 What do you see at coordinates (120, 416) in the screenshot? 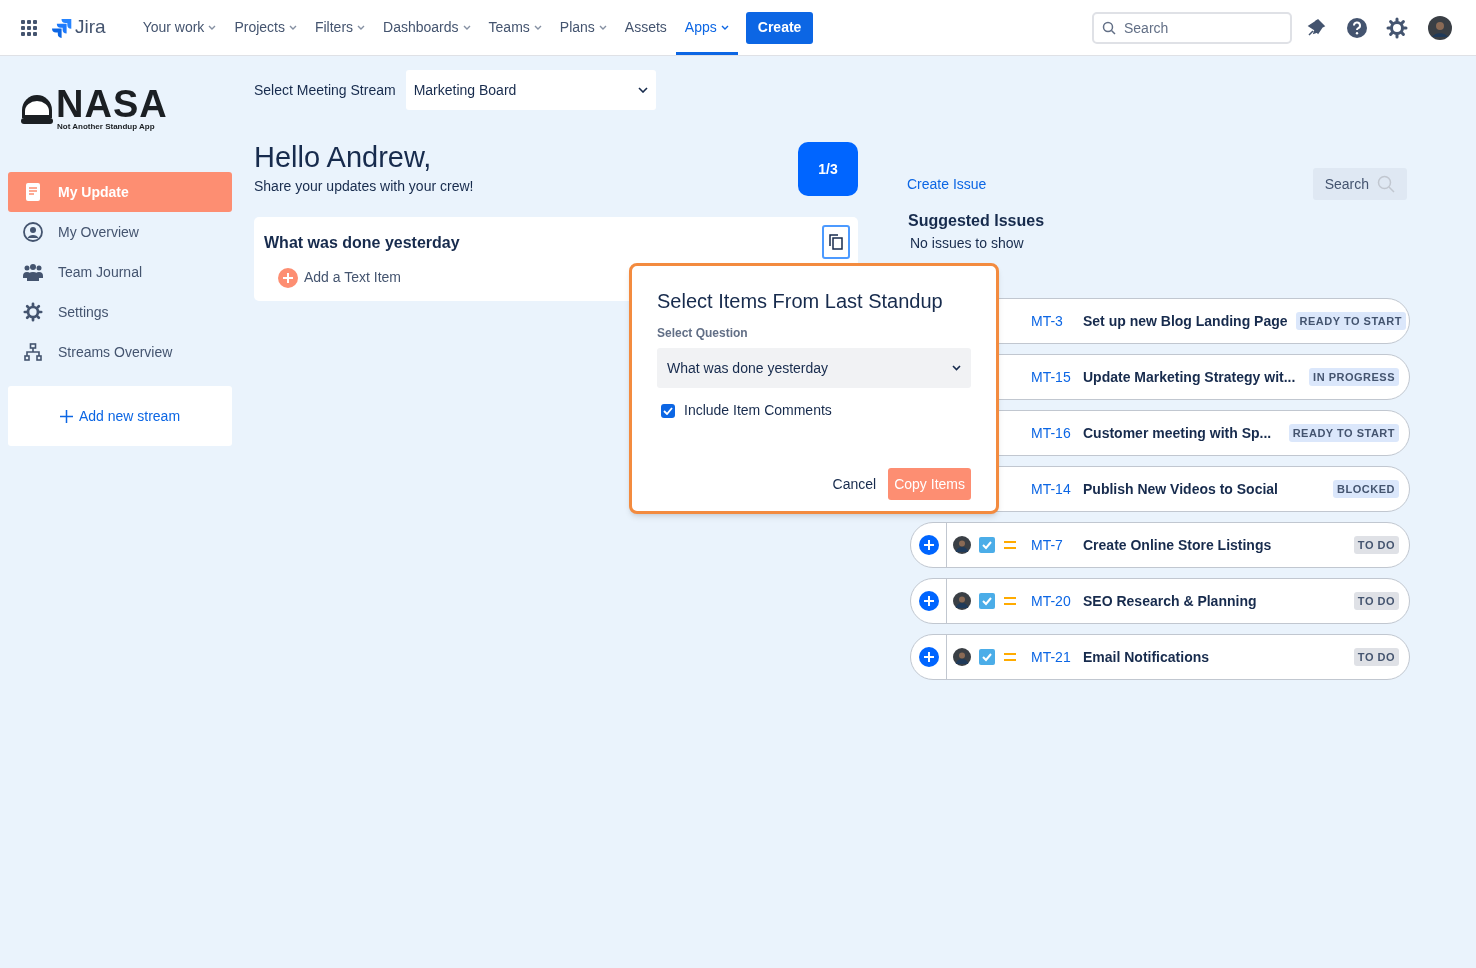
I see `add-stream-button: Add new stream` at bounding box center [120, 416].